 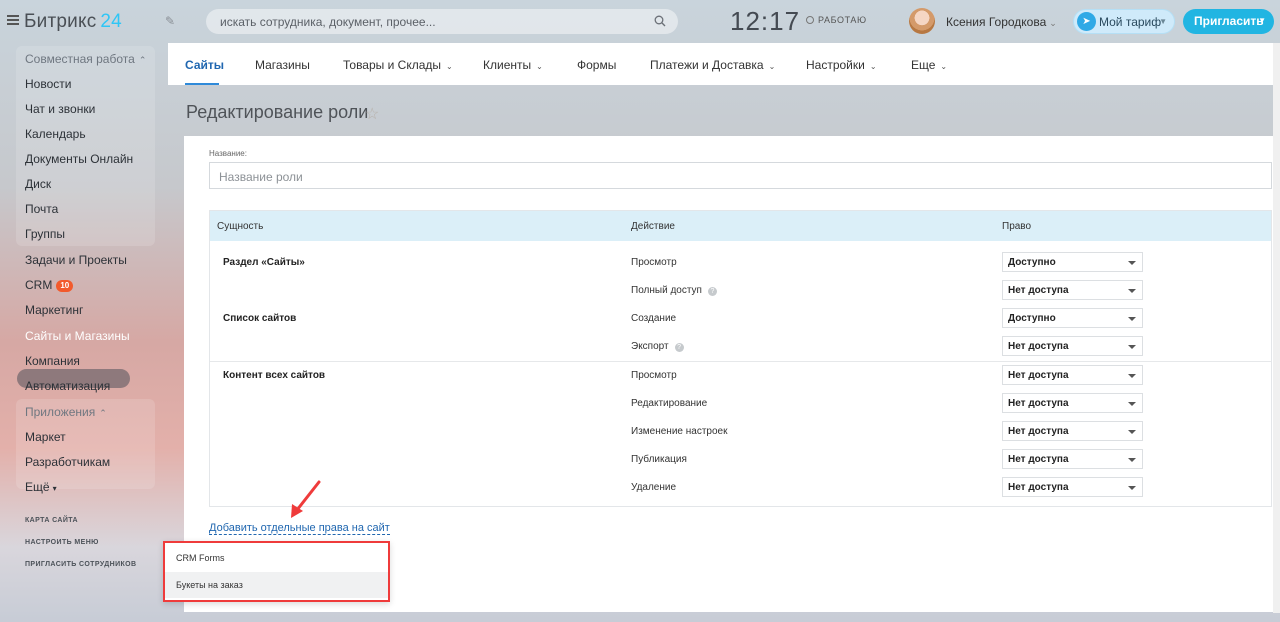 I want to click on tab-label: Клиенты, so click(x=507, y=65).